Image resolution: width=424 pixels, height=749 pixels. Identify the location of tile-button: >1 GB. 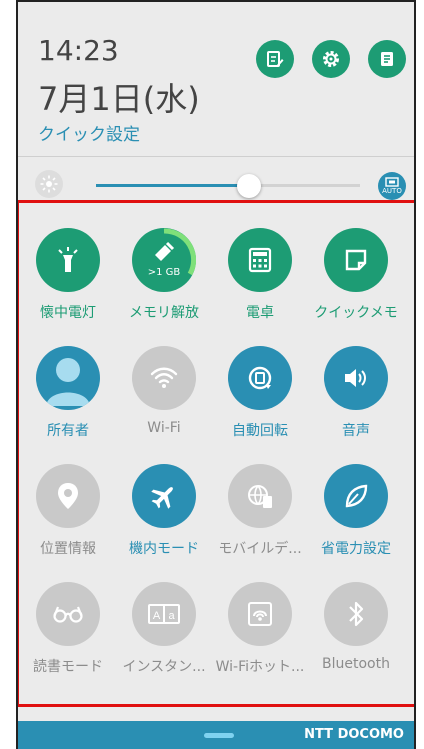
(164, 260).